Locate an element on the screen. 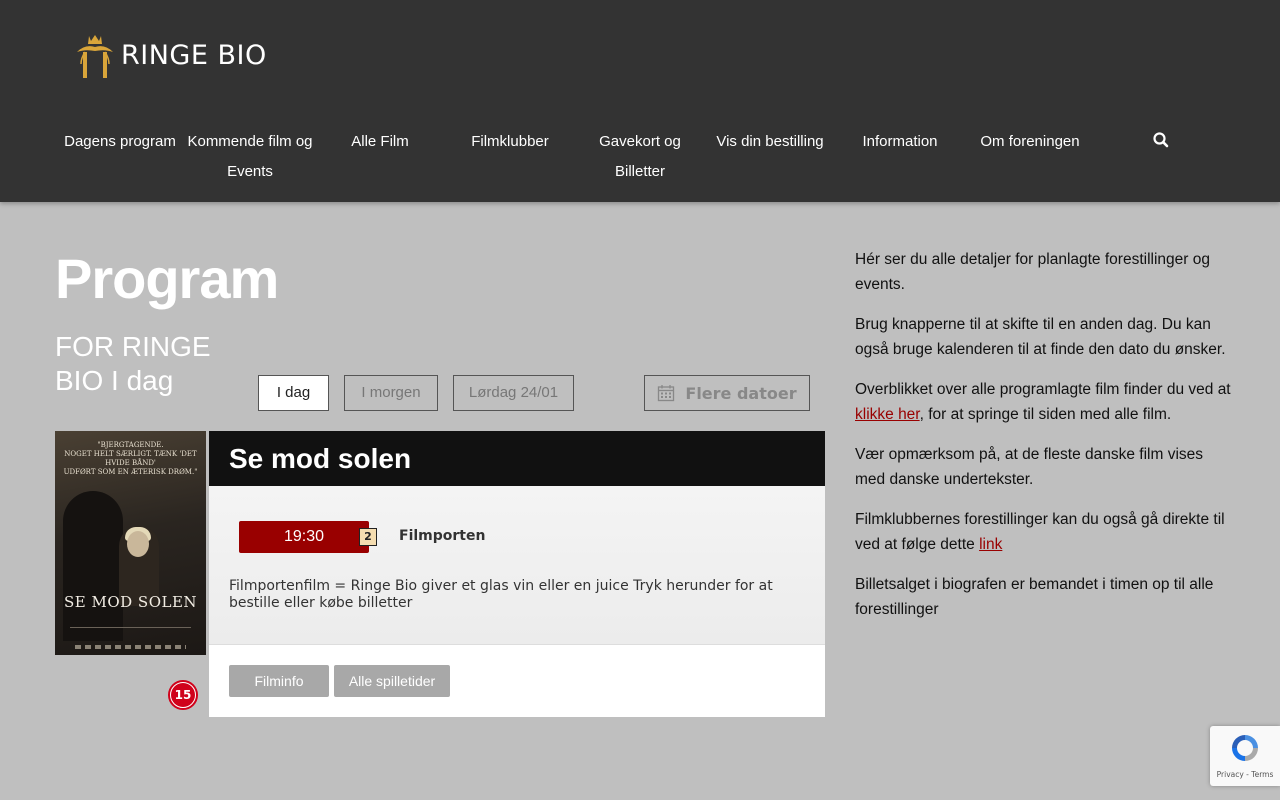 Image resolution: width=1280 pixels, height=800 pixels. showtime-button: 19:30 is located at coordinates (304, 537).